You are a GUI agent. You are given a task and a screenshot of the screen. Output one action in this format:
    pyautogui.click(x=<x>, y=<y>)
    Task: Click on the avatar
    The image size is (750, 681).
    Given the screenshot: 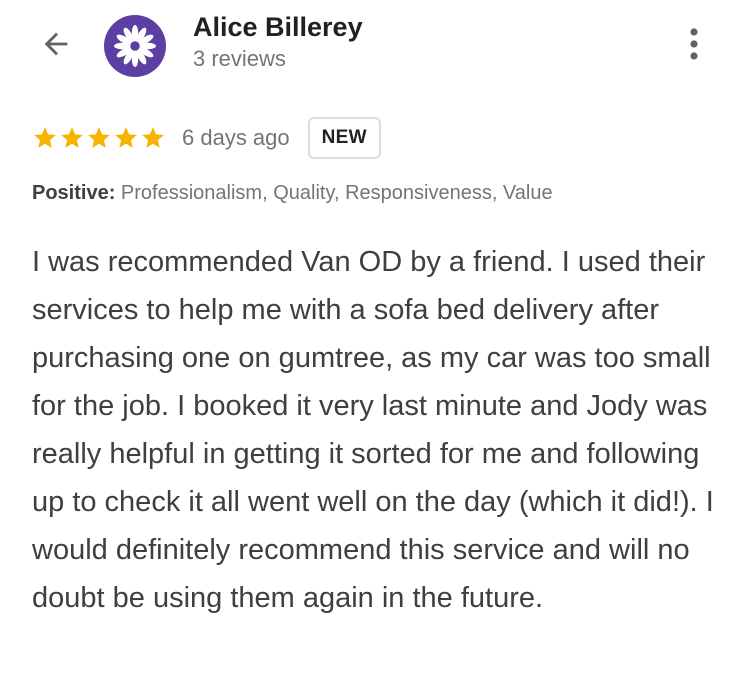 What is the action you would take?
    pyautogui.click(x=135, y=46)
    